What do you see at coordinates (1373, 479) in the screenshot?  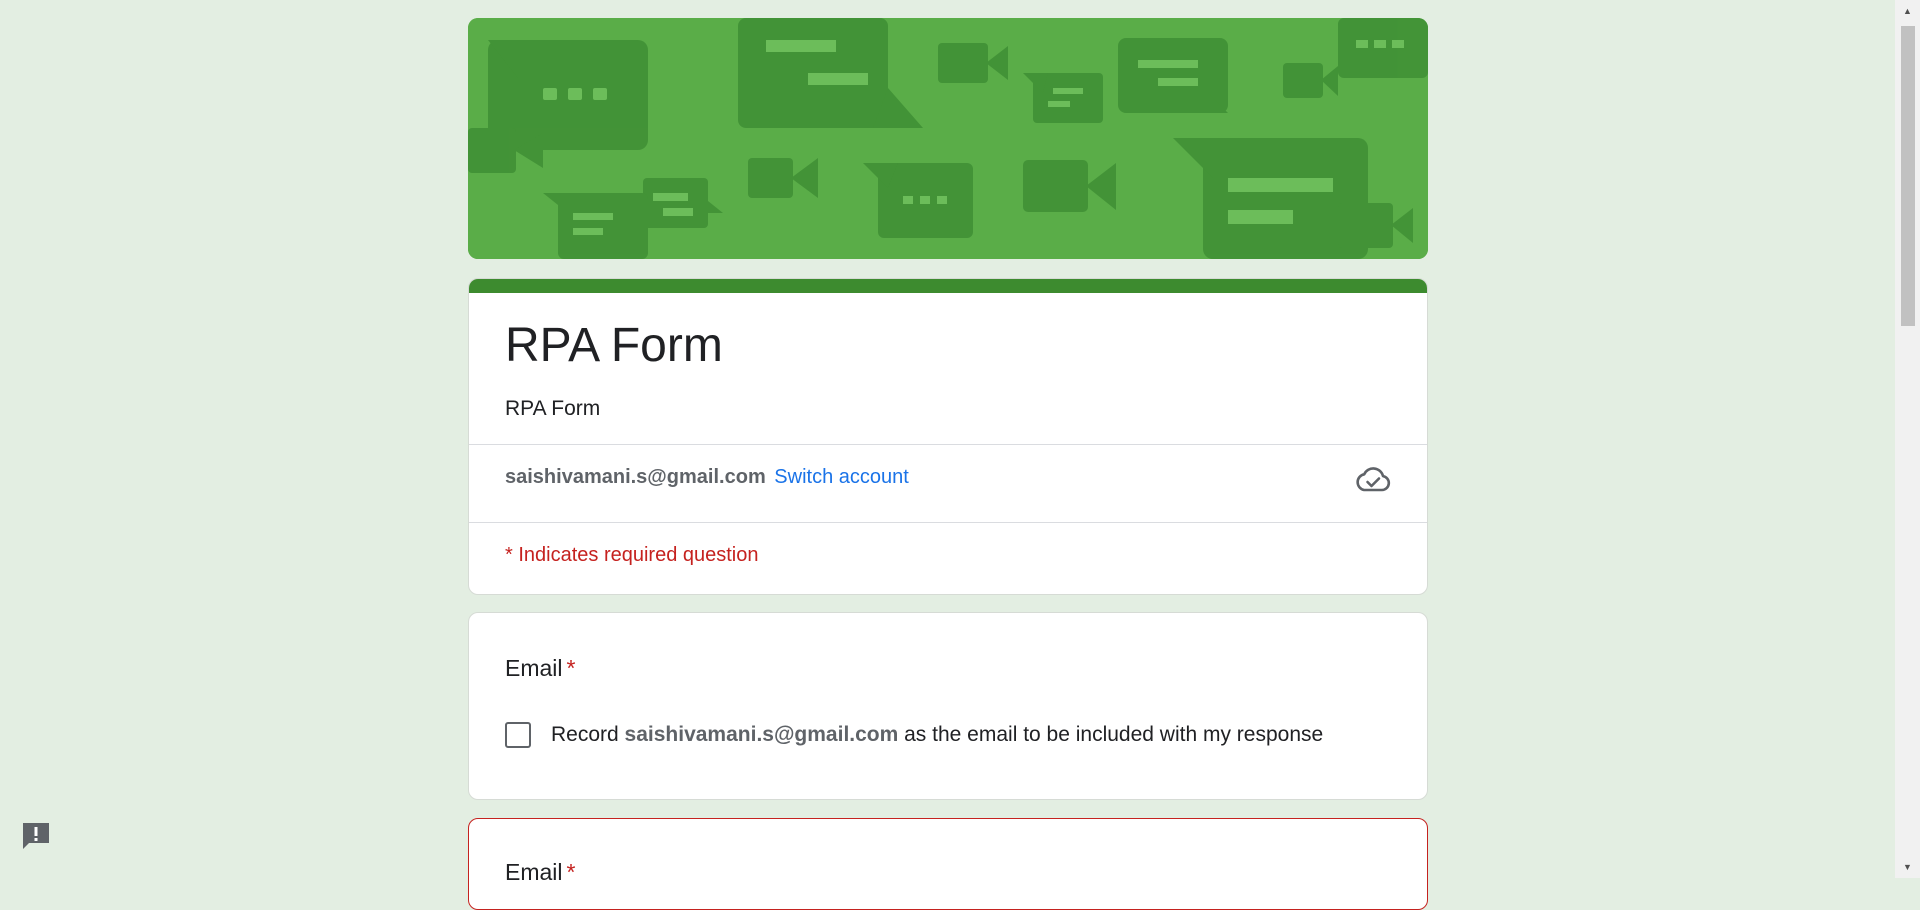 I see `cloud-check-icon` at bounding box center [1373, 479].